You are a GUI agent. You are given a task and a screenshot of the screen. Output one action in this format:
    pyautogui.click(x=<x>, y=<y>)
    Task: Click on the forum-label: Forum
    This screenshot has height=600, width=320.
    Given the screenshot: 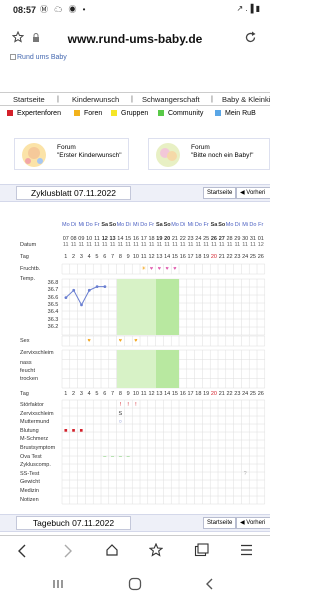 What is the action you would take?
    pyautogui.click(x=66, y=147)
    